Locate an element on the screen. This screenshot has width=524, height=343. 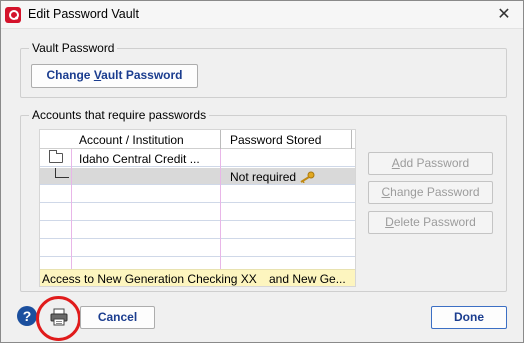
change-vault-label-pre: Change is located at coordinates (70, 75).